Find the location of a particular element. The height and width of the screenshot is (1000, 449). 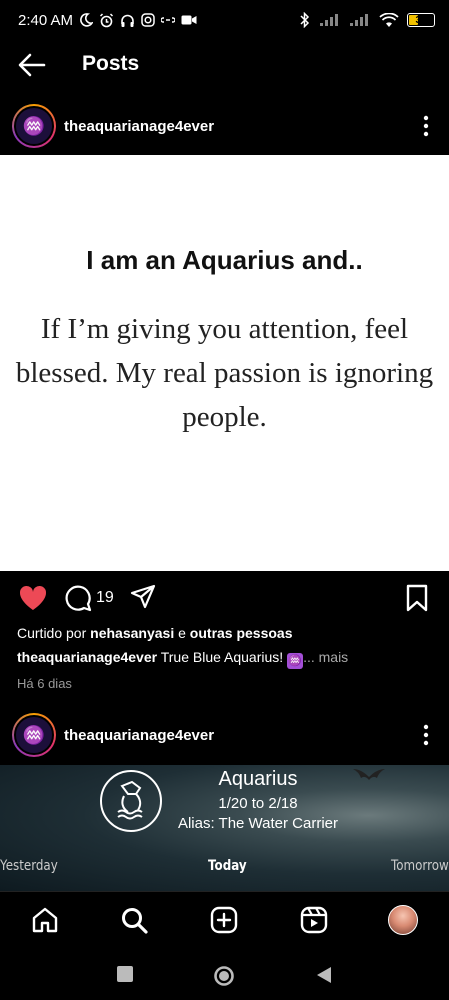

heart-icon is located at coordinates (33, 598).